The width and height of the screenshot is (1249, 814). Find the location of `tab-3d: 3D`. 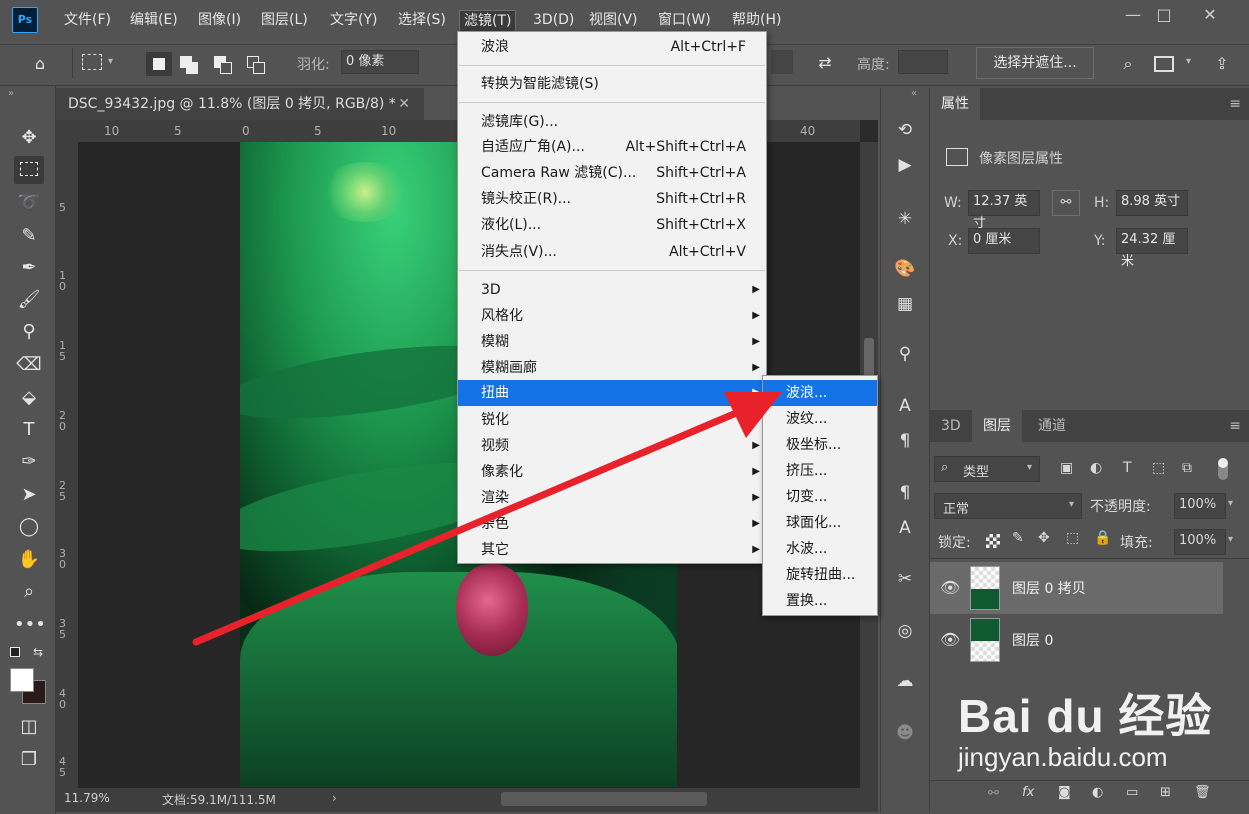

tab-3d: 3D is located at coordinates (951, 426).